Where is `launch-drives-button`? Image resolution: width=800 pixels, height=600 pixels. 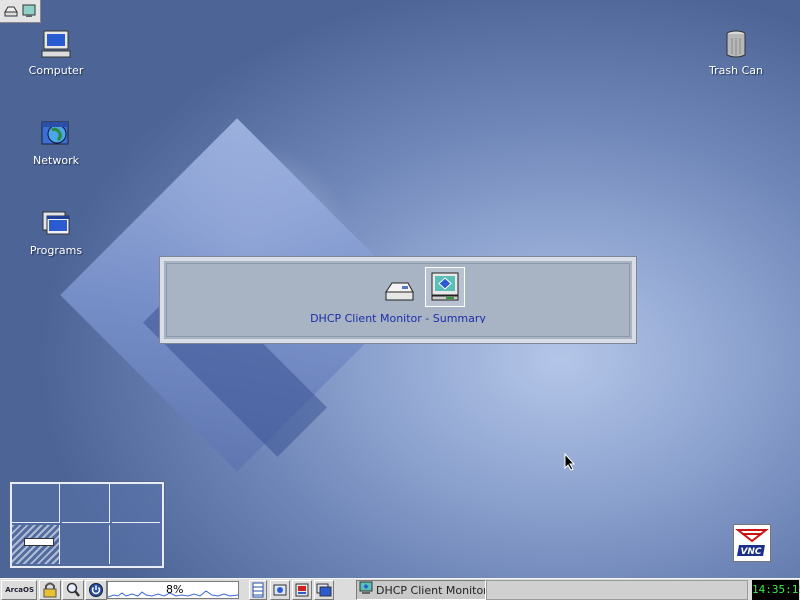
launch-drives-button is located at coordinates (280, 590).